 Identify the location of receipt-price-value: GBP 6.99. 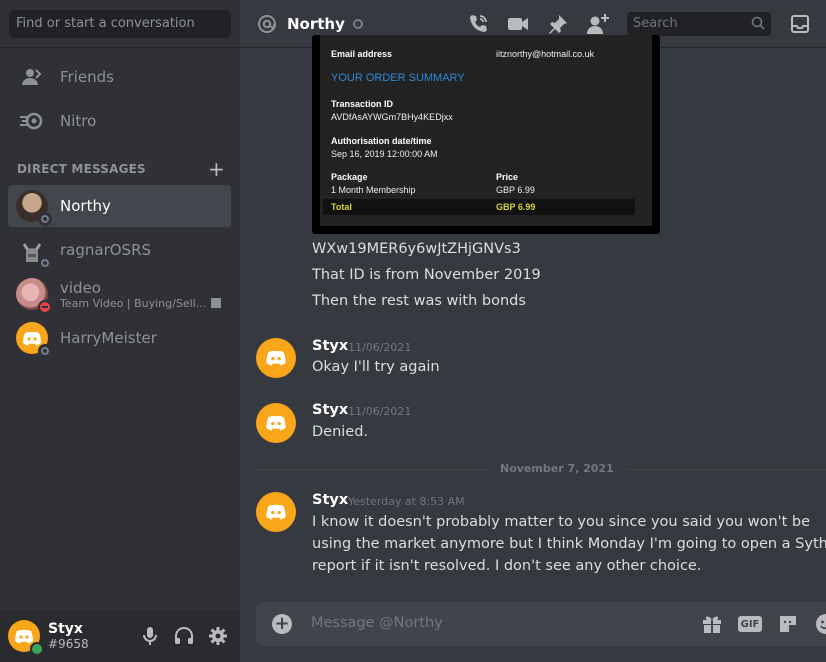
(515, 190).